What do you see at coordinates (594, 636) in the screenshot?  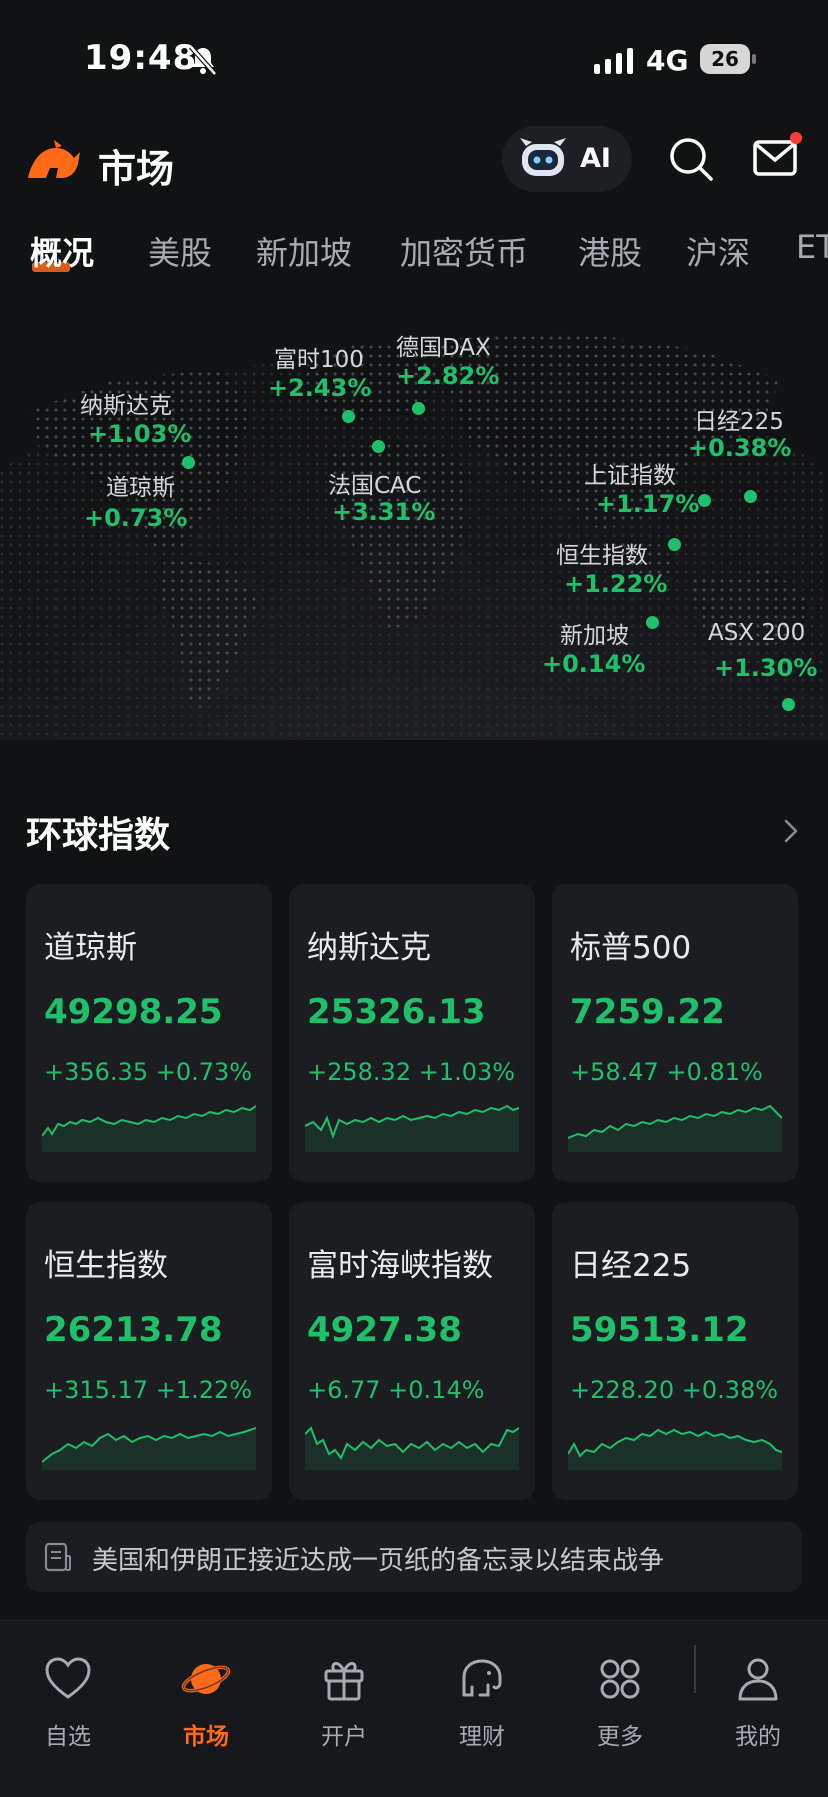 I see `map-marker-sg-name: 新加坡` at bounding box center [594, 636].